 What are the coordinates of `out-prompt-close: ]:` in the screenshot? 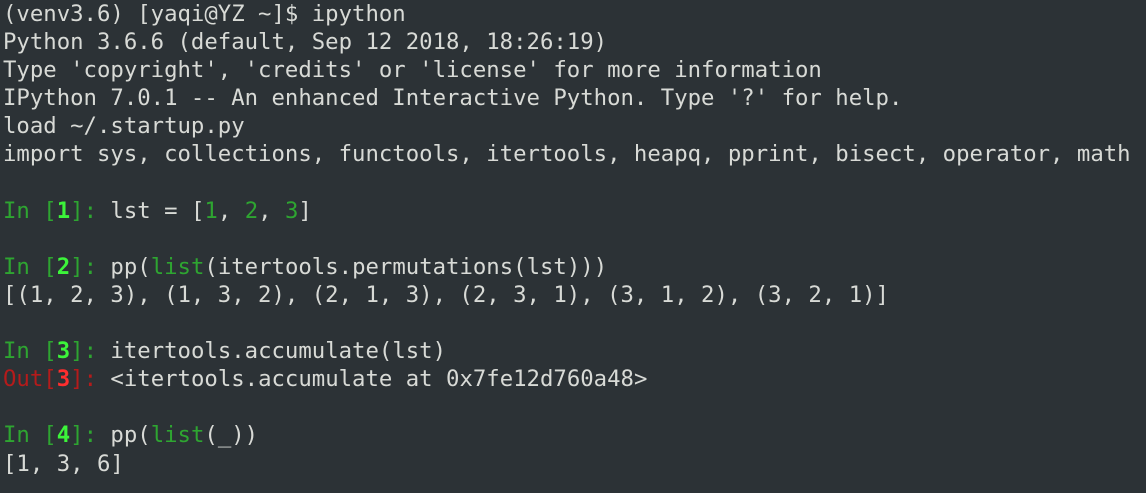 It's located at (90, 379).